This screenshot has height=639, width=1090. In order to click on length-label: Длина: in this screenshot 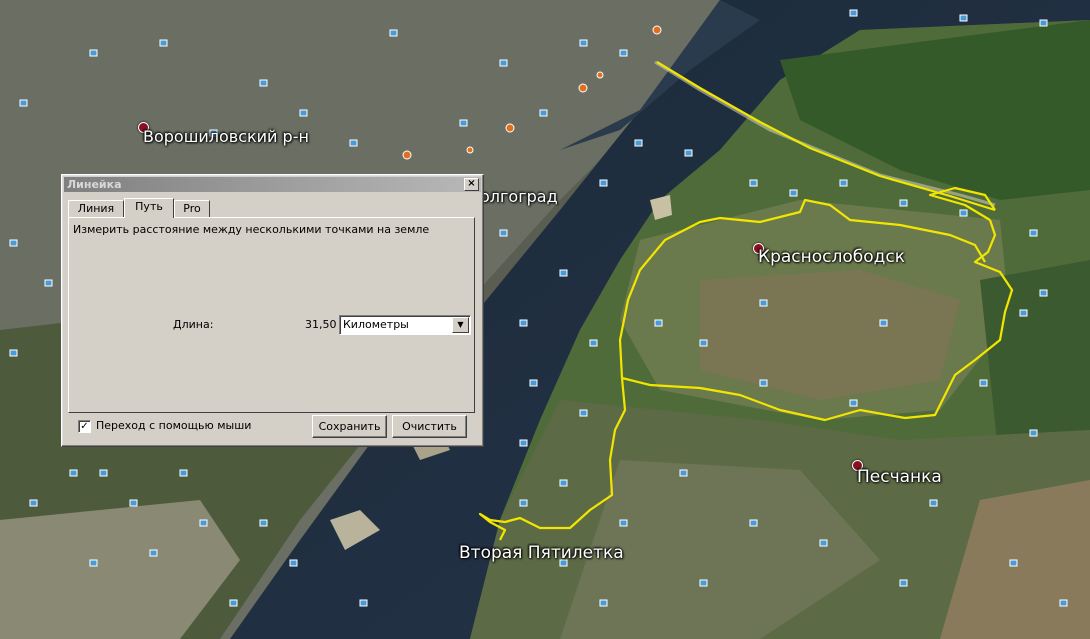, I will do `click(193, 324)`.